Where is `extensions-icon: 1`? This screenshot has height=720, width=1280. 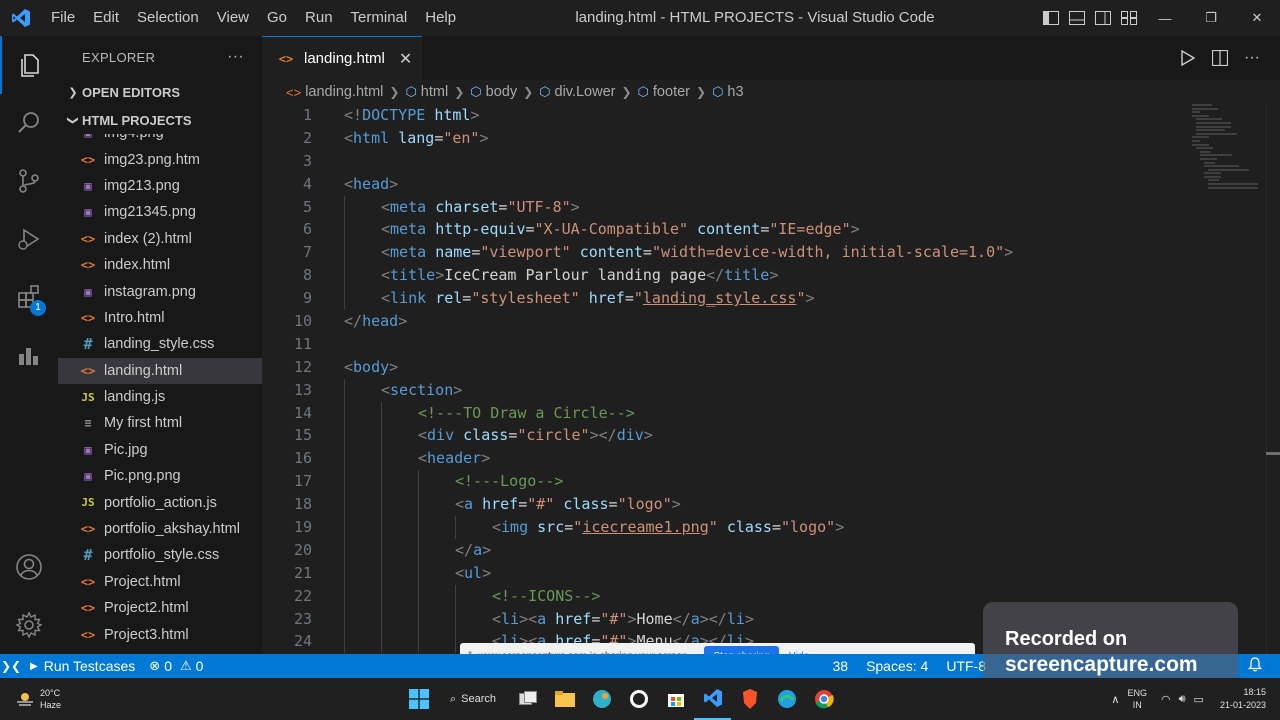
extensions-icon: 1 is located at coordinates (29, 297).